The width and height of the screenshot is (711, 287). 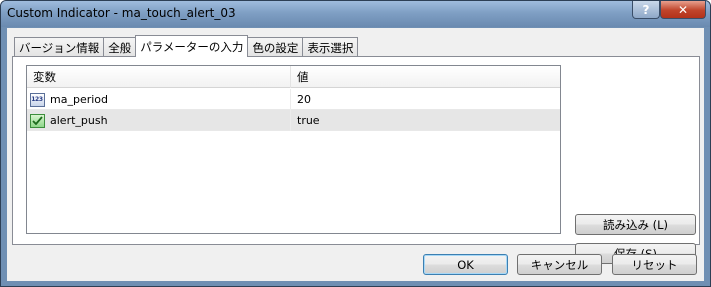 What do you see at coordinates (275, 47) in the screenshot?
I see `tab-colors: 色の設定` at bounding box center [275, 47].